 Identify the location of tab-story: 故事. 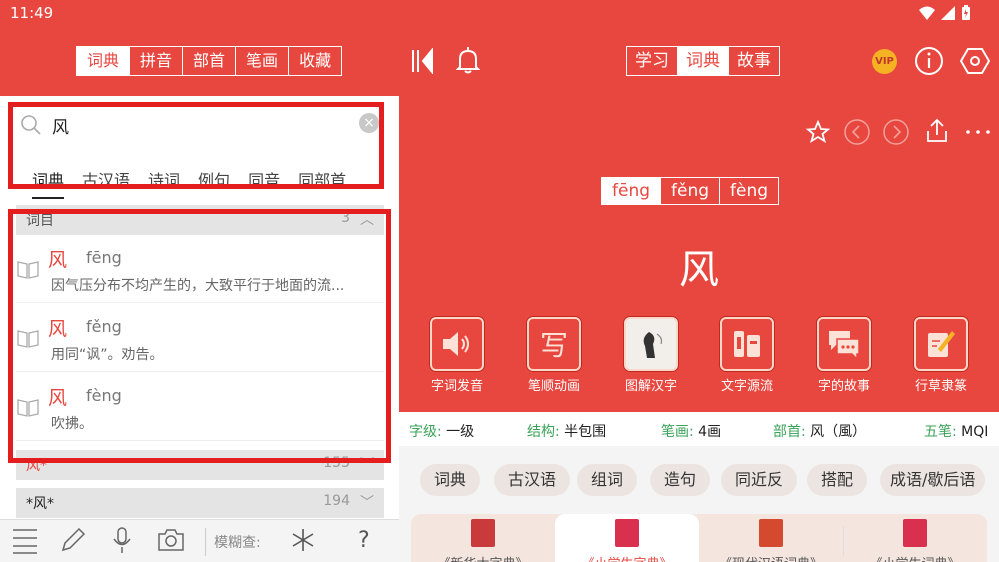
(753, 61).